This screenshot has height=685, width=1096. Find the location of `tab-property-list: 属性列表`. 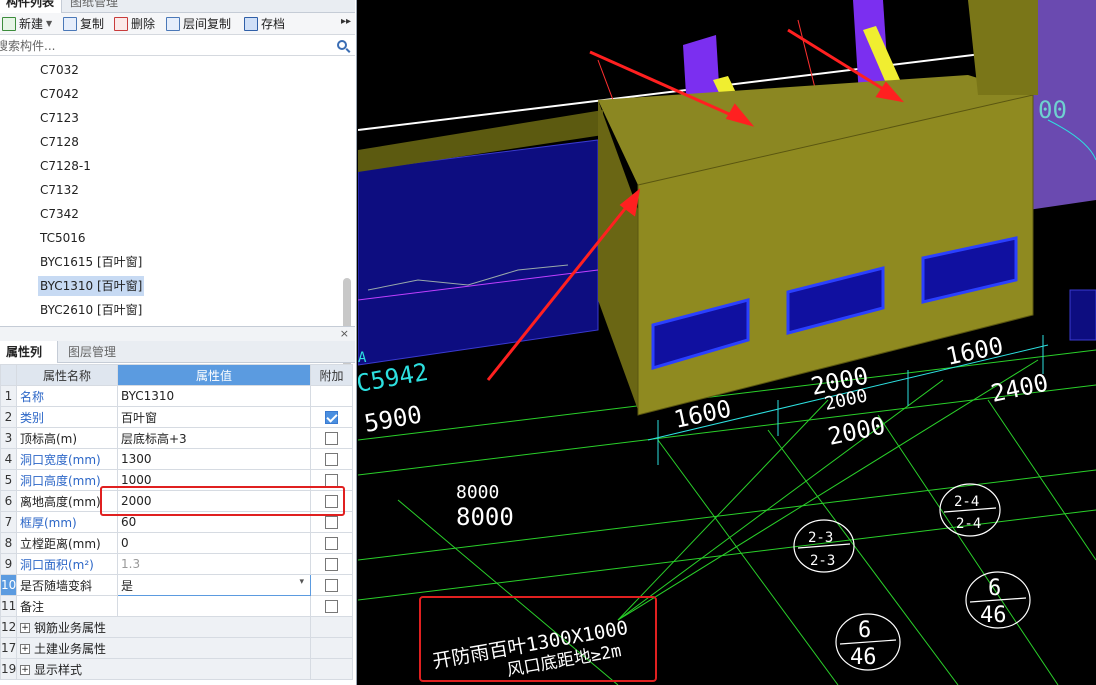

tab-property-list: 属性列表 is located at coordinates (29, 361).